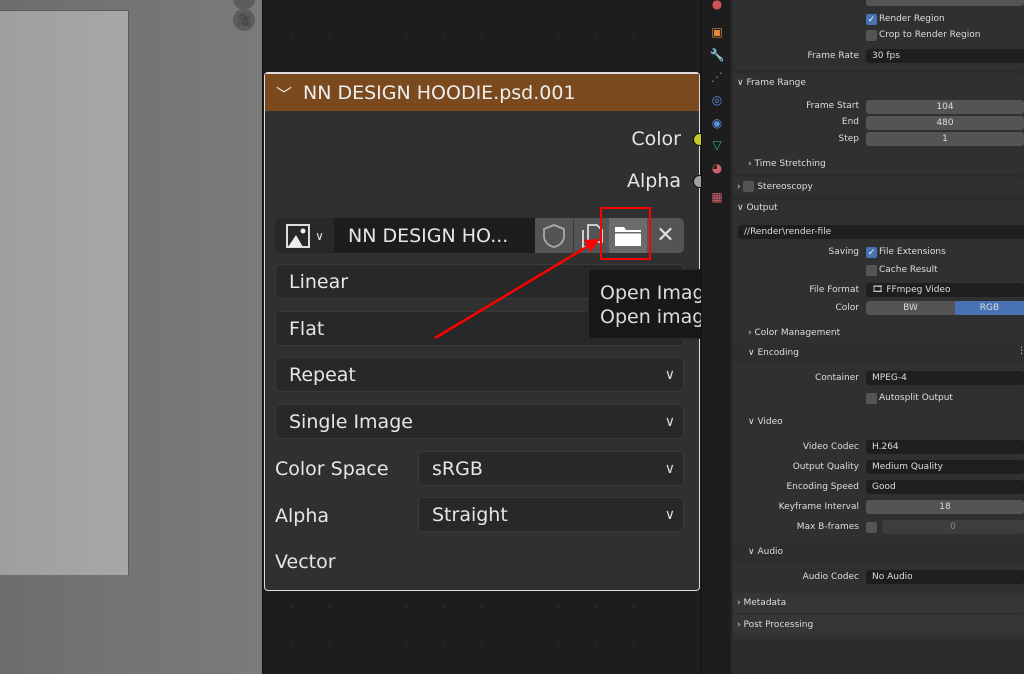 This screenshot has width=1024, height=674. What do you see at coordinates (716, 337) in the screenshot?
I see `properties-tabs: ● ▣ 🔧 ⋰ ◎ ◉ ▽ ◕ ▦` at bounding box center [716, 337].